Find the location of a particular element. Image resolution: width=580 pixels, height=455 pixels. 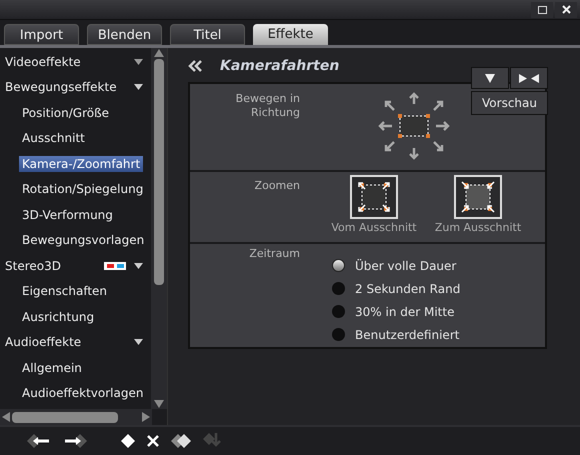

tab: Blenden is located at coordinates (124, 34).